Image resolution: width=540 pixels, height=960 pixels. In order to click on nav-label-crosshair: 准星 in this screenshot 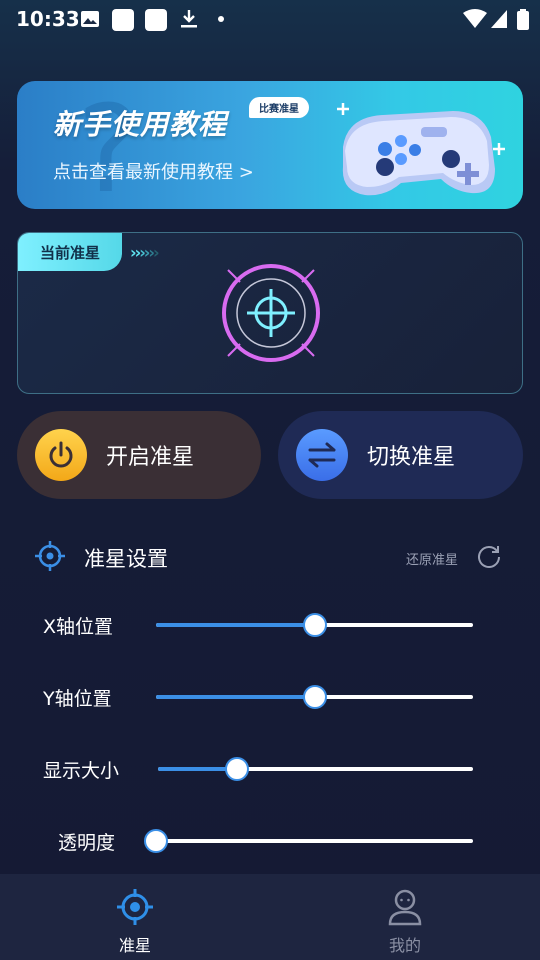, I will do `click(134, 945)`.